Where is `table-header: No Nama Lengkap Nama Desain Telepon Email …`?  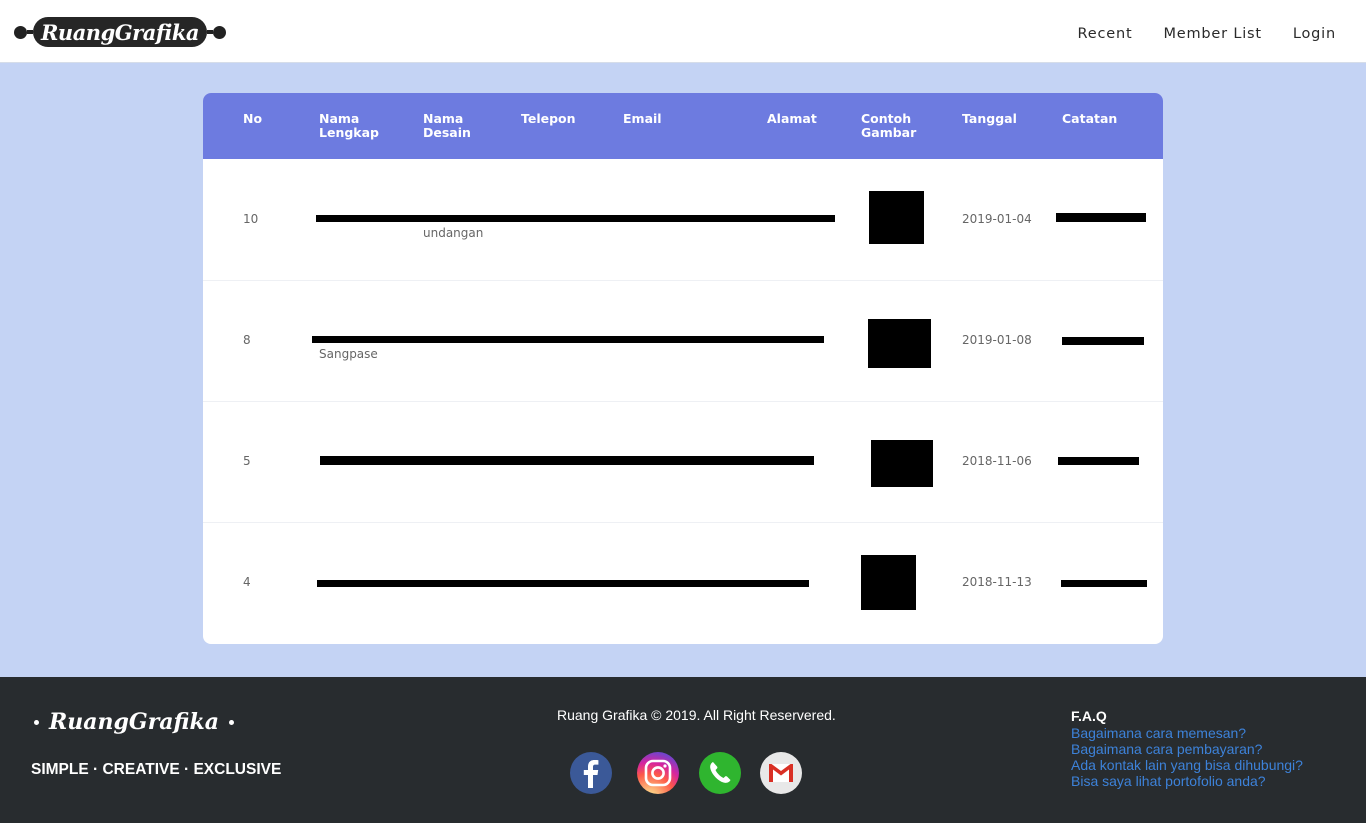 table-header: No Nama Lengkap Nama Desain Telepon Email … is located at coordinates (683, 126).